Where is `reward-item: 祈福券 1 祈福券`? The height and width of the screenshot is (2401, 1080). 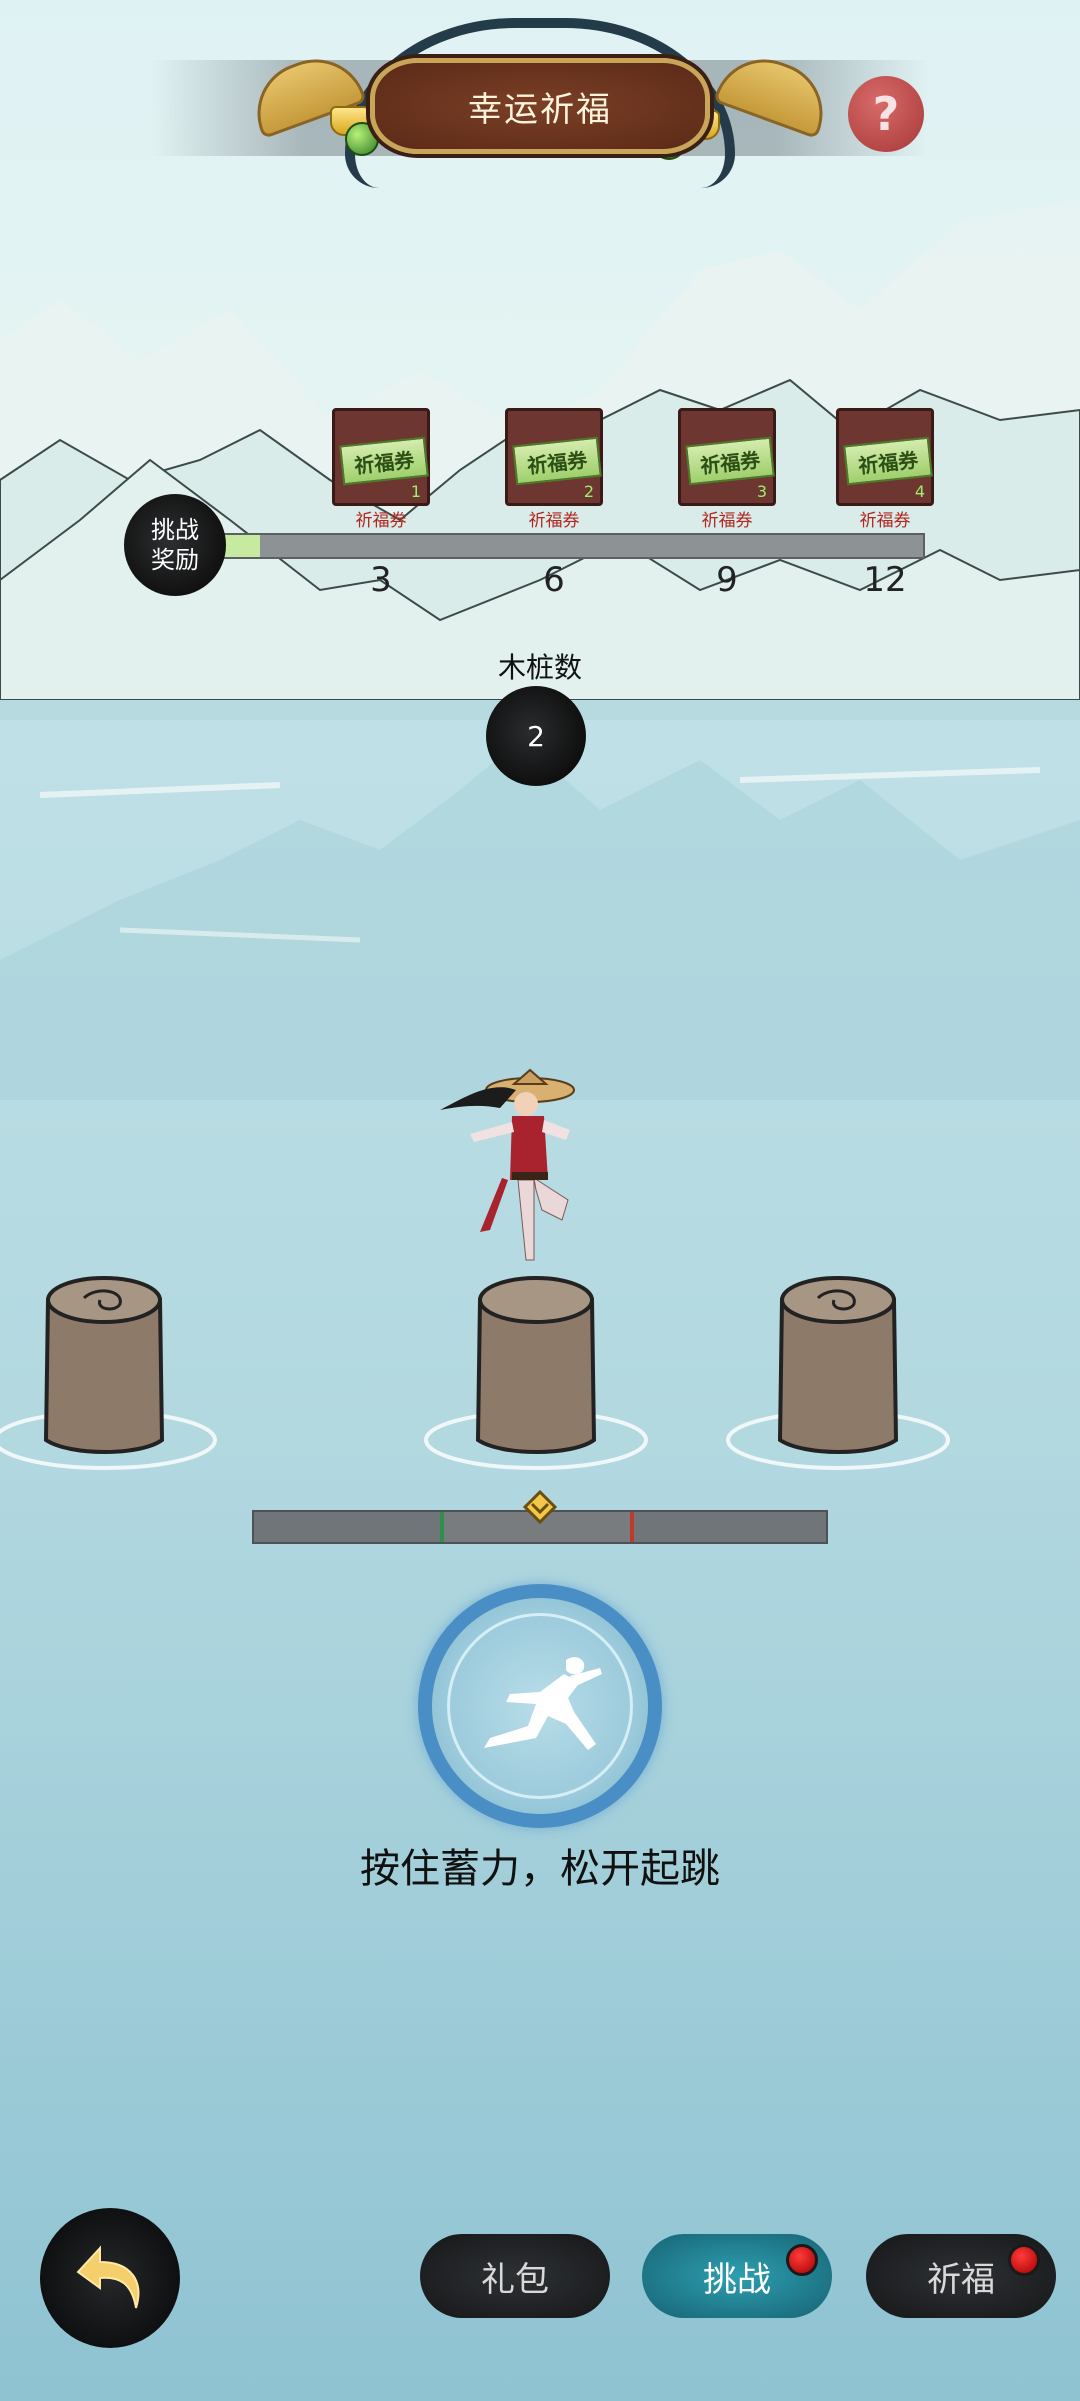 reward-item: 祈福券 1 祈福券 is located at coordinates (381, 469).